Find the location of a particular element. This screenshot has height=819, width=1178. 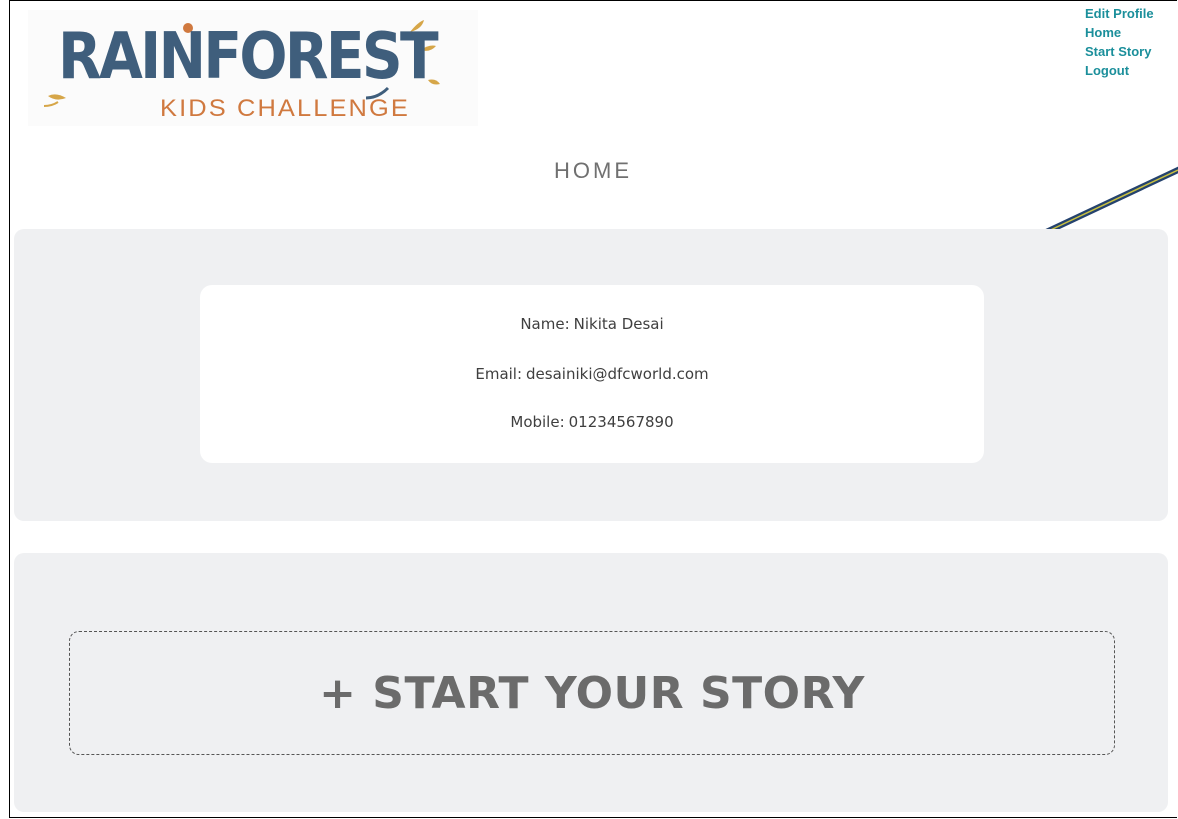

profile-email: Email: desainiki@dfcworld.com is located at coordinates (592, 374).